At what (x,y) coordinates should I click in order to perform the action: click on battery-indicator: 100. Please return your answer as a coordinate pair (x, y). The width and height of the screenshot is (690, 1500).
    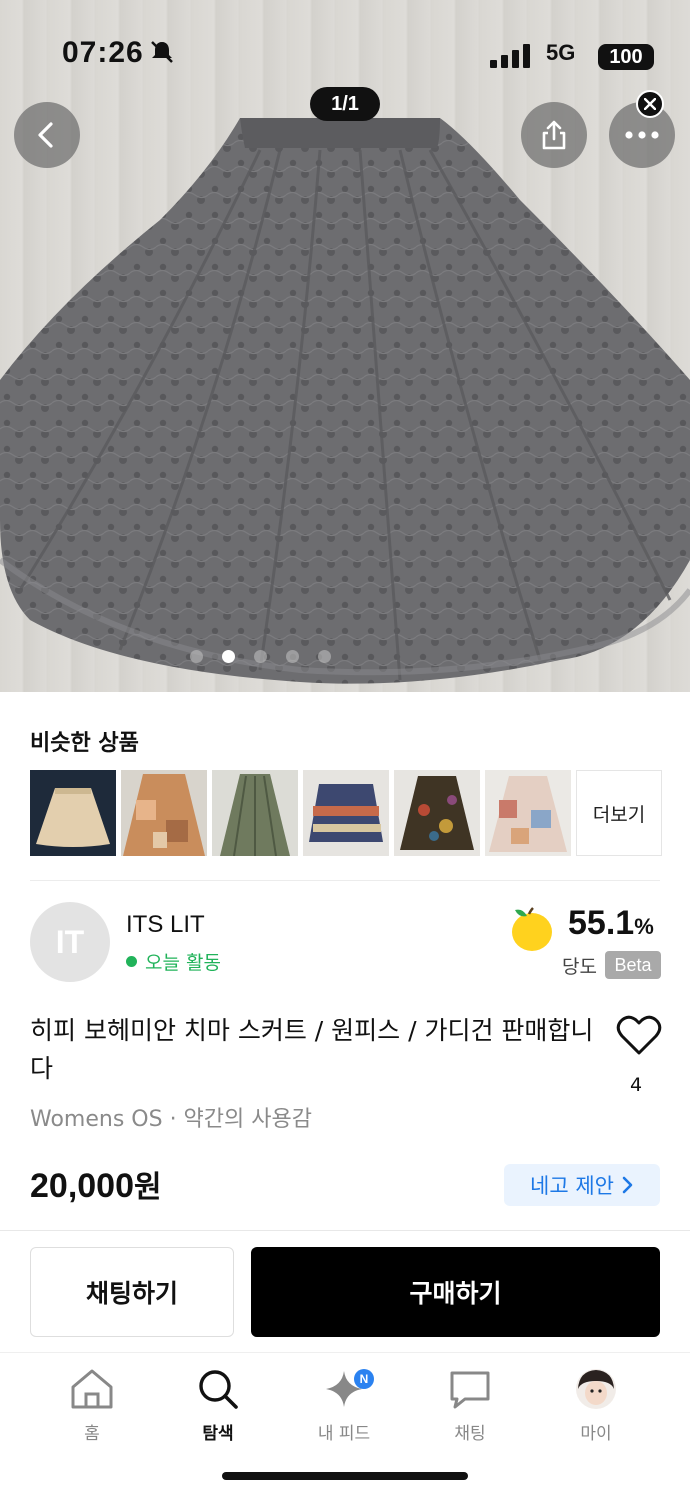
    Looking at the image, I should click on (626, 57).